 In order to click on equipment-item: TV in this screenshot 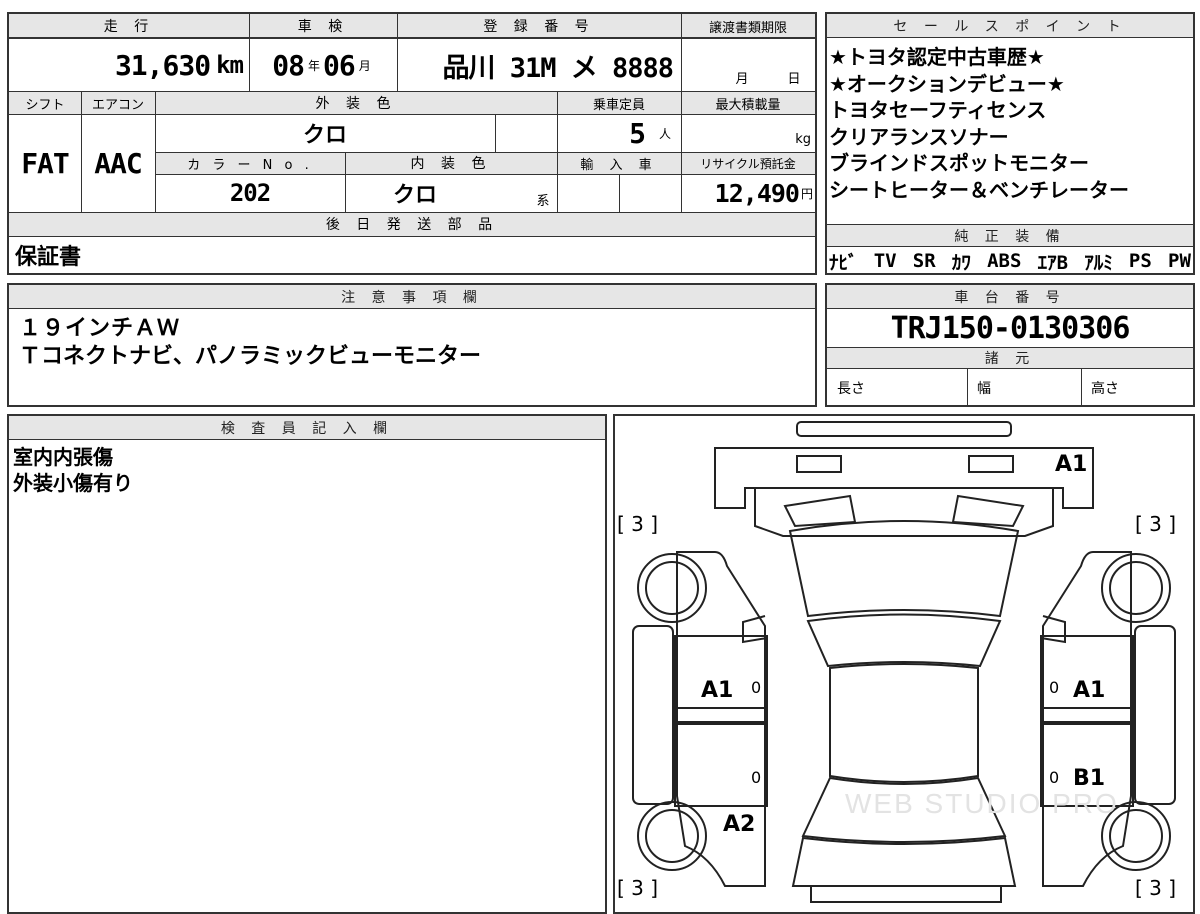, I will do `click(885, 261)`.